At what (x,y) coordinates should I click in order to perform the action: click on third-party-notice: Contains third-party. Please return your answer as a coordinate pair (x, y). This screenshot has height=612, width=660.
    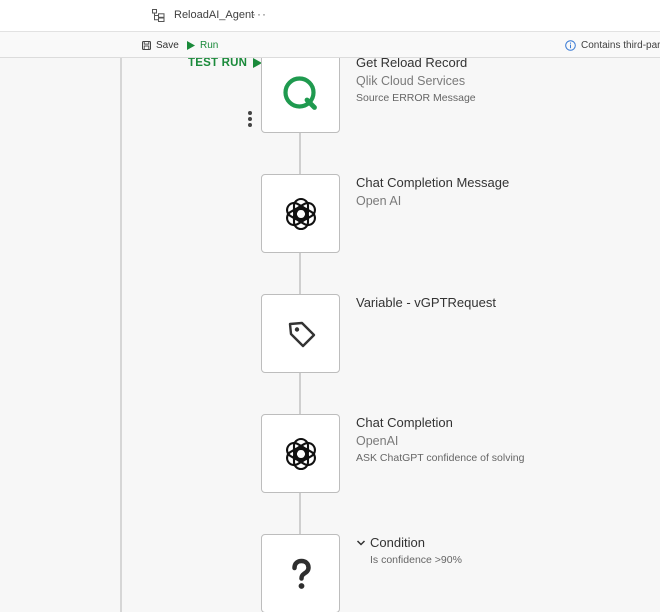
    Looking at the image, I should click on (612, 45).